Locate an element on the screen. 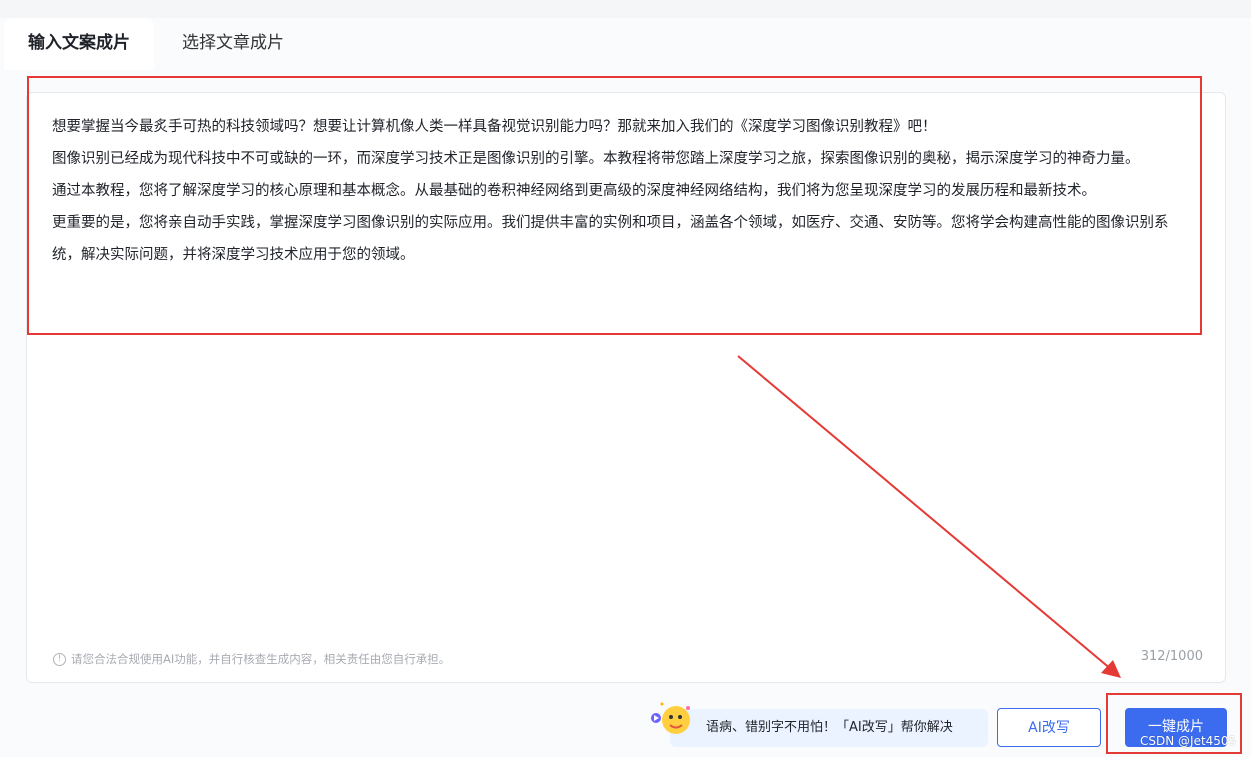 Image resolution: width=1251 pixels, height=757 pixels. tip-bubble: 语病、错别字不用怕！「AI改写」帮你解决 is located at coordinates (829, 728).